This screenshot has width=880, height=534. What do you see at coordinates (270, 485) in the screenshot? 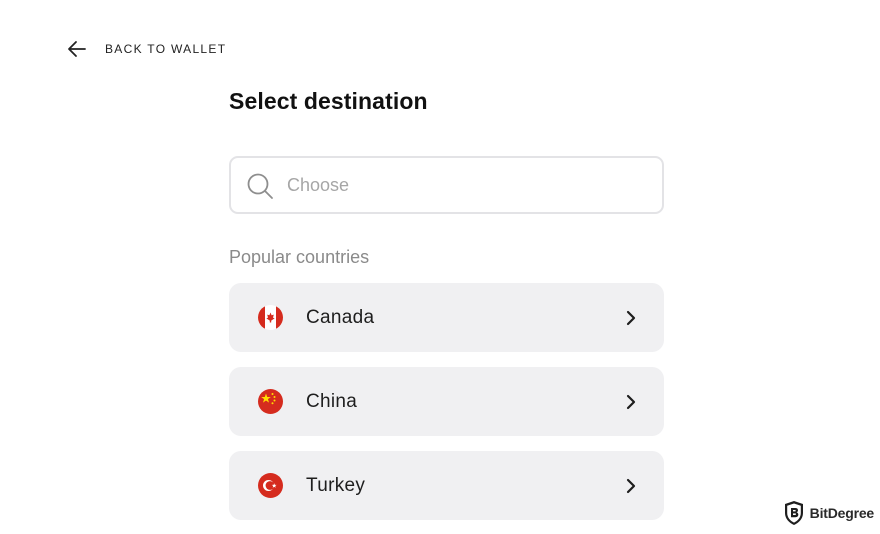
I see `turkey-flag-icon` at bounding box center [270, 485].